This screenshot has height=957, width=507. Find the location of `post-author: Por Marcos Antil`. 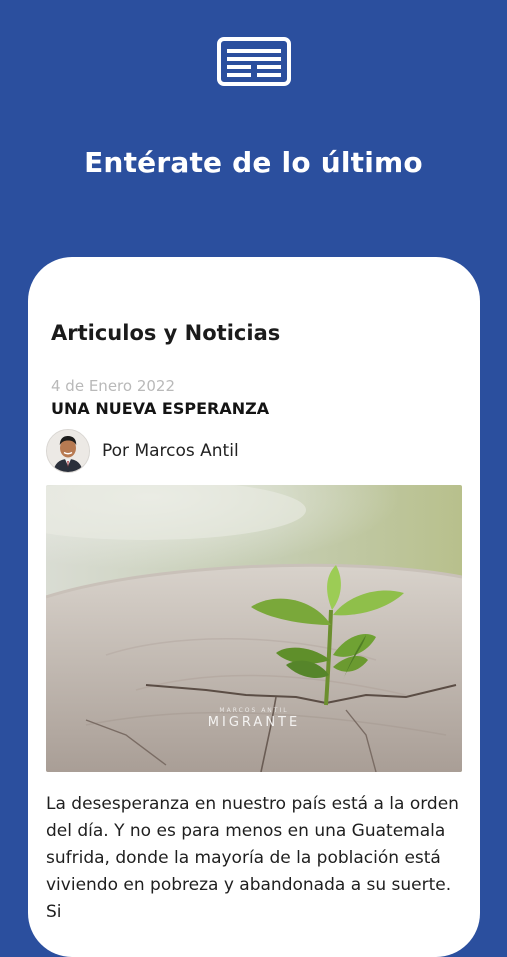

post-author: Por Marcos Antil is located at coordinates (142, 451).